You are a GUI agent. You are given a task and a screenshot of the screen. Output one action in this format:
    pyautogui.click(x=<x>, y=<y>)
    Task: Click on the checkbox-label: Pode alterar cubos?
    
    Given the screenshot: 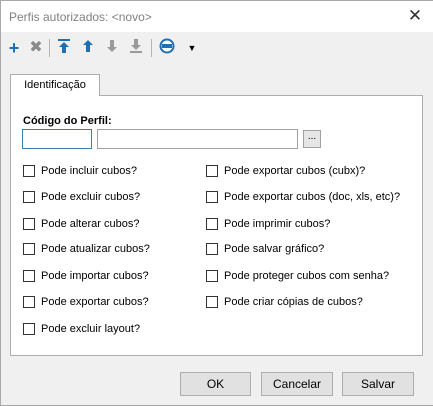 What is the action you would take?
    pyautogui.click(x=90, y=224)
    